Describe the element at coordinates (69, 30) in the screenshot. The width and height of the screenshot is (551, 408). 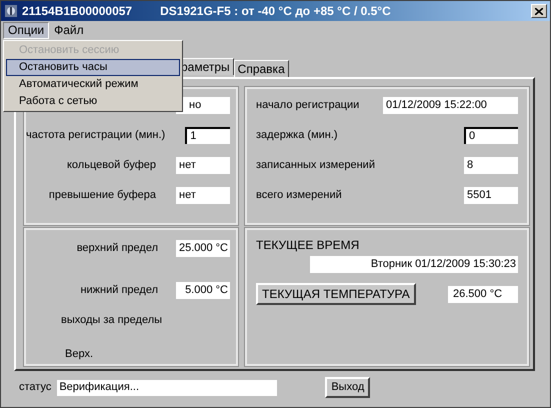
I see `menu-item: Файл` at that location.